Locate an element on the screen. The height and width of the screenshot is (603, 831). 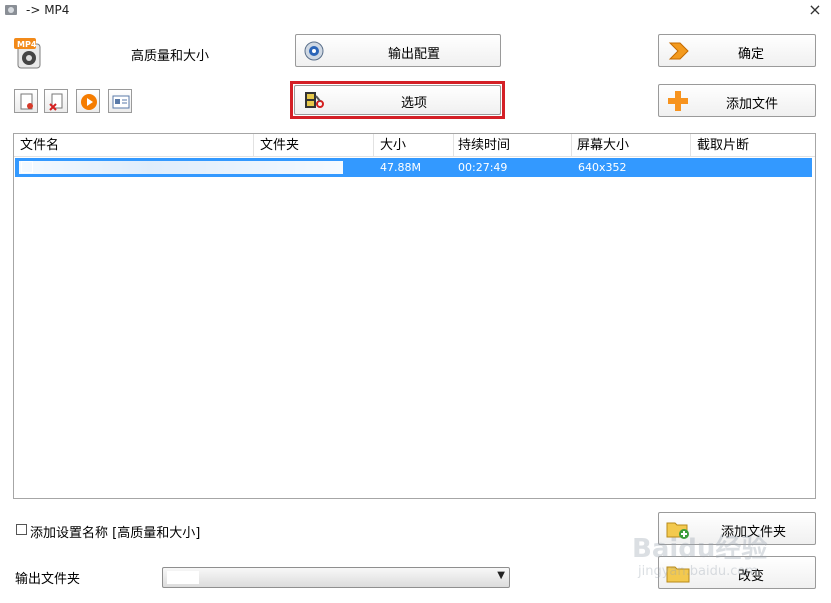
film-scissors-icon is located at coordinates (314, 100).